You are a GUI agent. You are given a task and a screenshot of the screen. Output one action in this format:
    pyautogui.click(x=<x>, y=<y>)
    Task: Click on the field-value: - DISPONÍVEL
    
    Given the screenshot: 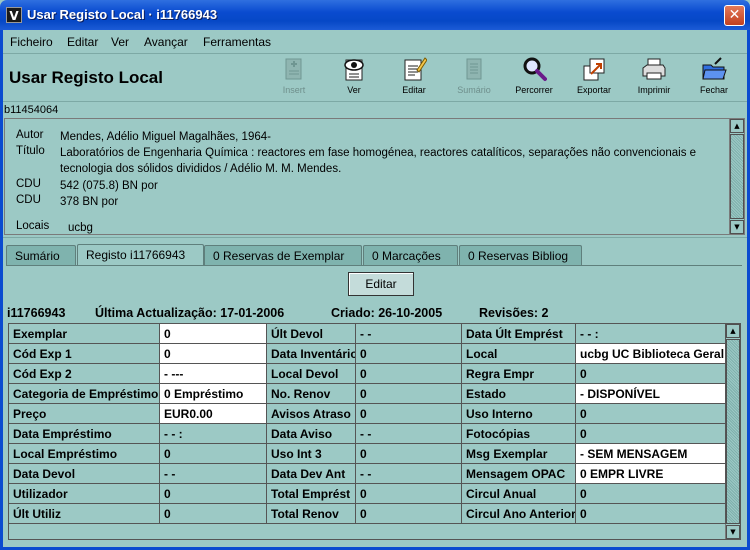 What is the action you would take?
    pyautogui.click(x=651, y=394)
    